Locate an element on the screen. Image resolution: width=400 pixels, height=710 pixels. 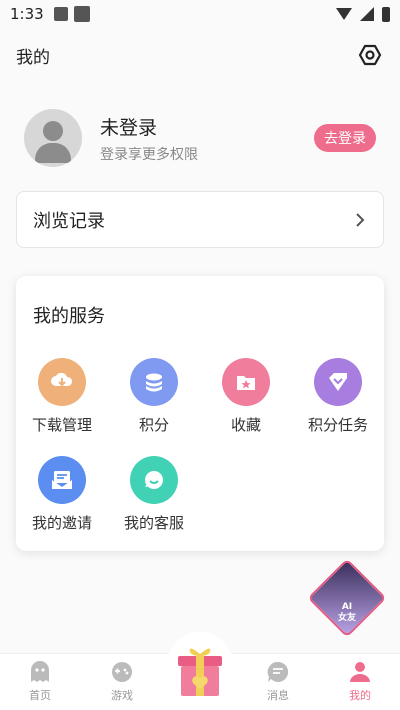
image-notification-icon is located at coordinates (60, 14).